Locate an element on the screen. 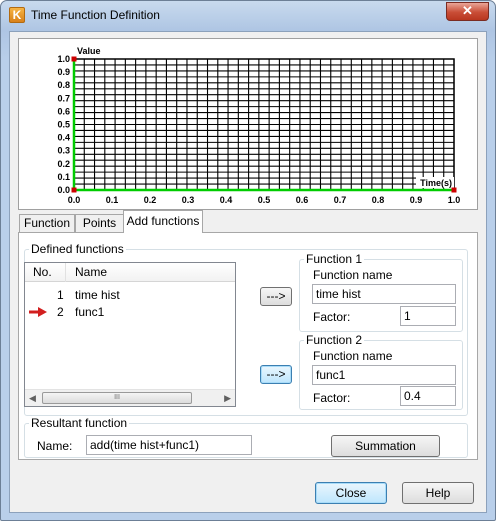 The width and height of the screenshot is (496, 521). y-tick-label: 0.7 is located at coordinates (63, 98).